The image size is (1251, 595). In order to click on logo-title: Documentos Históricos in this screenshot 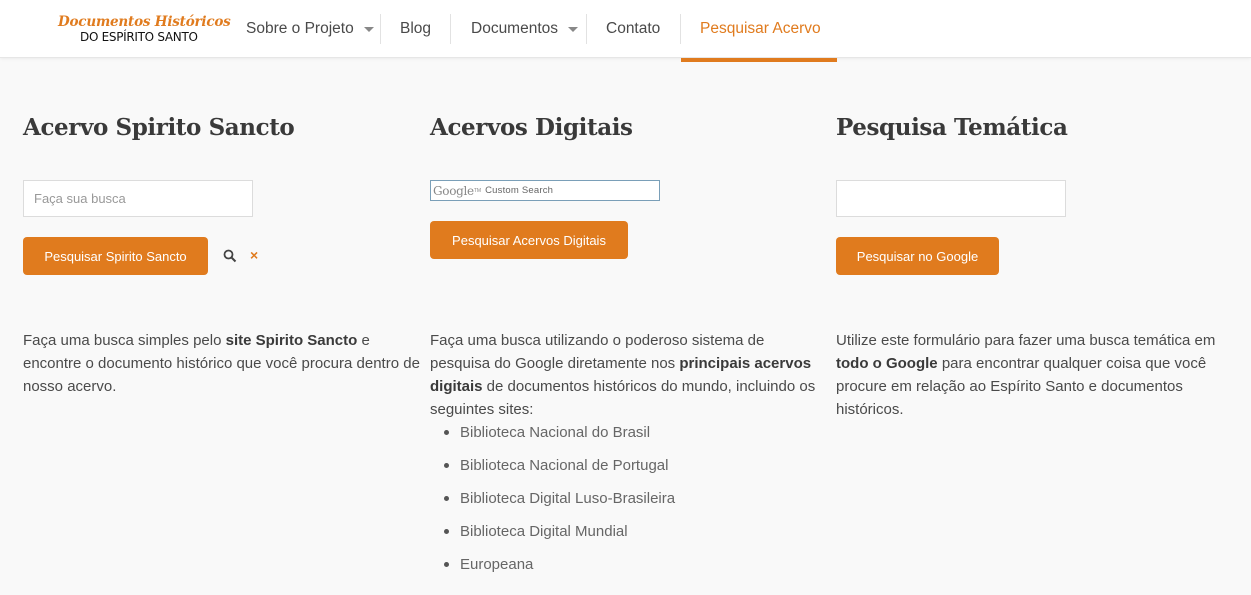, I will do `click(144, 22)`.